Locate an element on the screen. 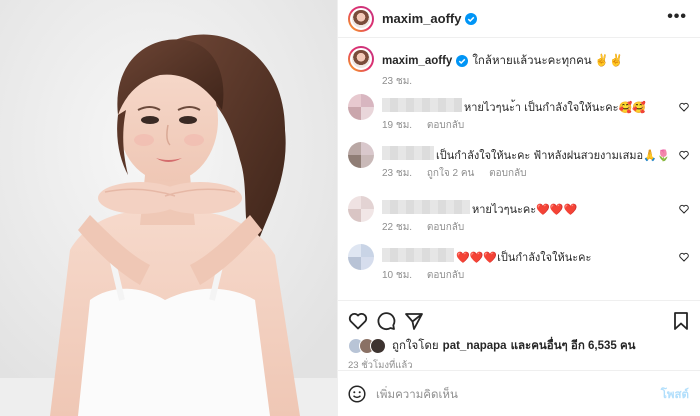  send-icon is located at coordinates (414, 321).